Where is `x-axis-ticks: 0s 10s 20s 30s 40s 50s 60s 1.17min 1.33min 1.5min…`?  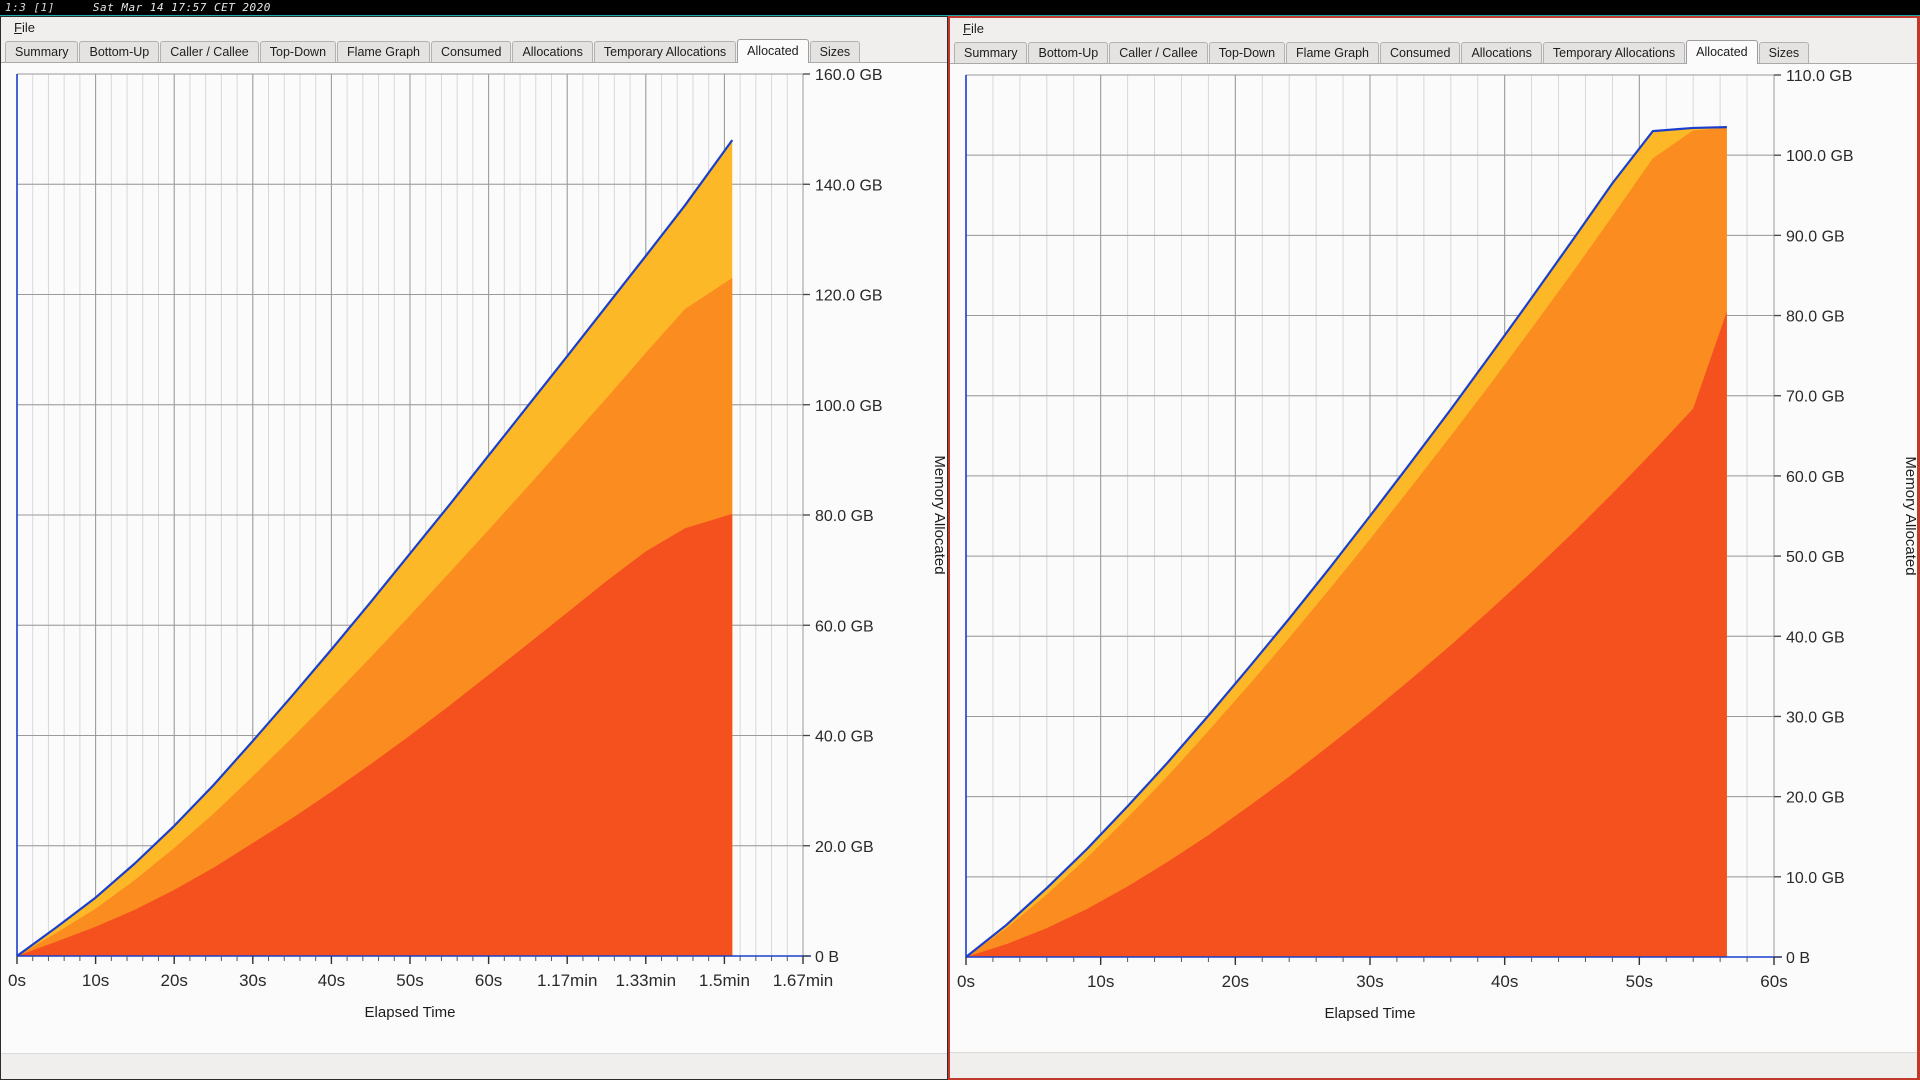 x-axis-ticks: 0s 10s 20s 30s 40s 50s 60s 1.17min 1.33min 1.5min… is located at coordinates (420, 973).